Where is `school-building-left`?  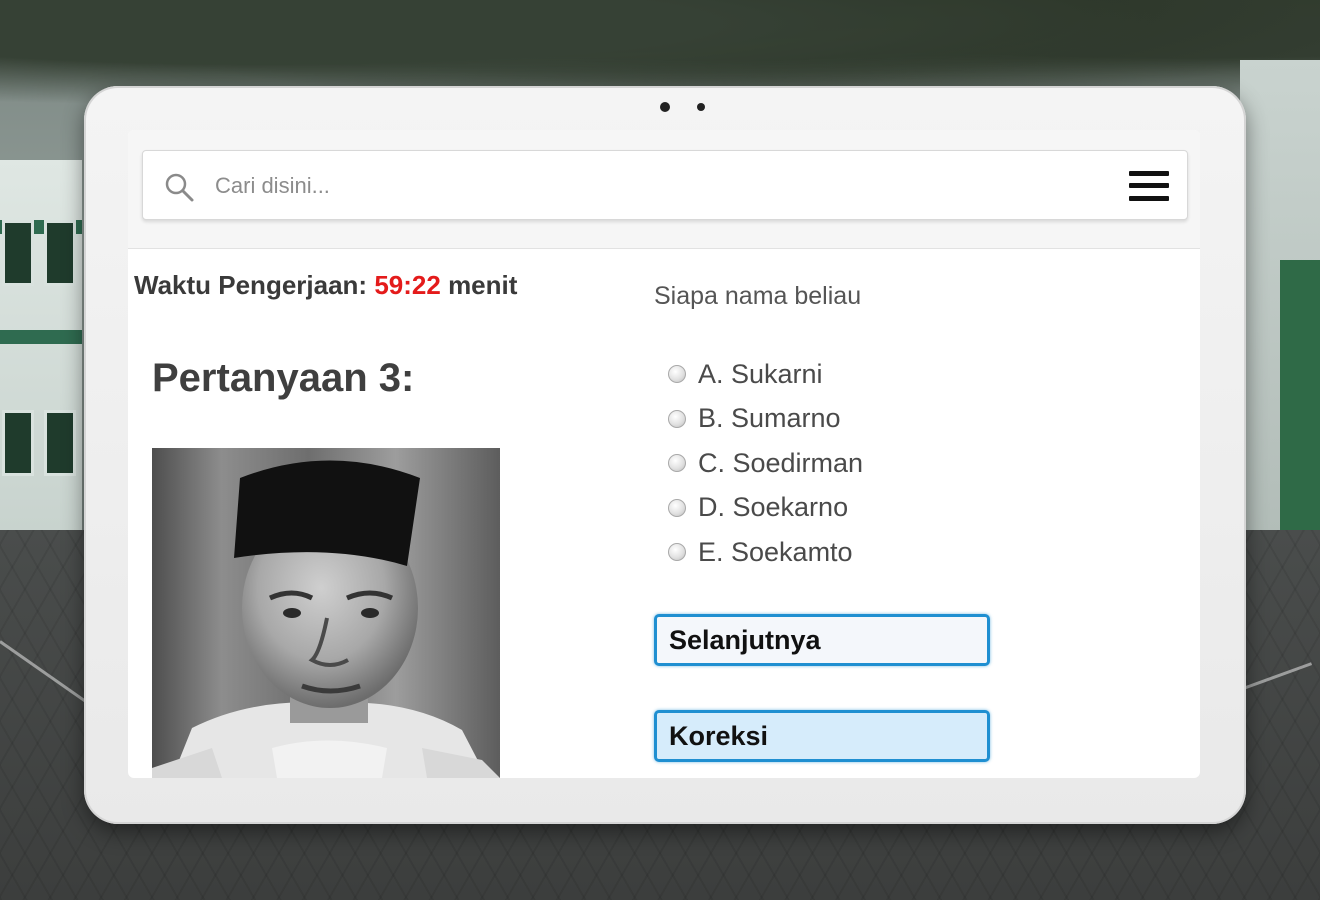
school-building-left is located at coordinates (41, 345).